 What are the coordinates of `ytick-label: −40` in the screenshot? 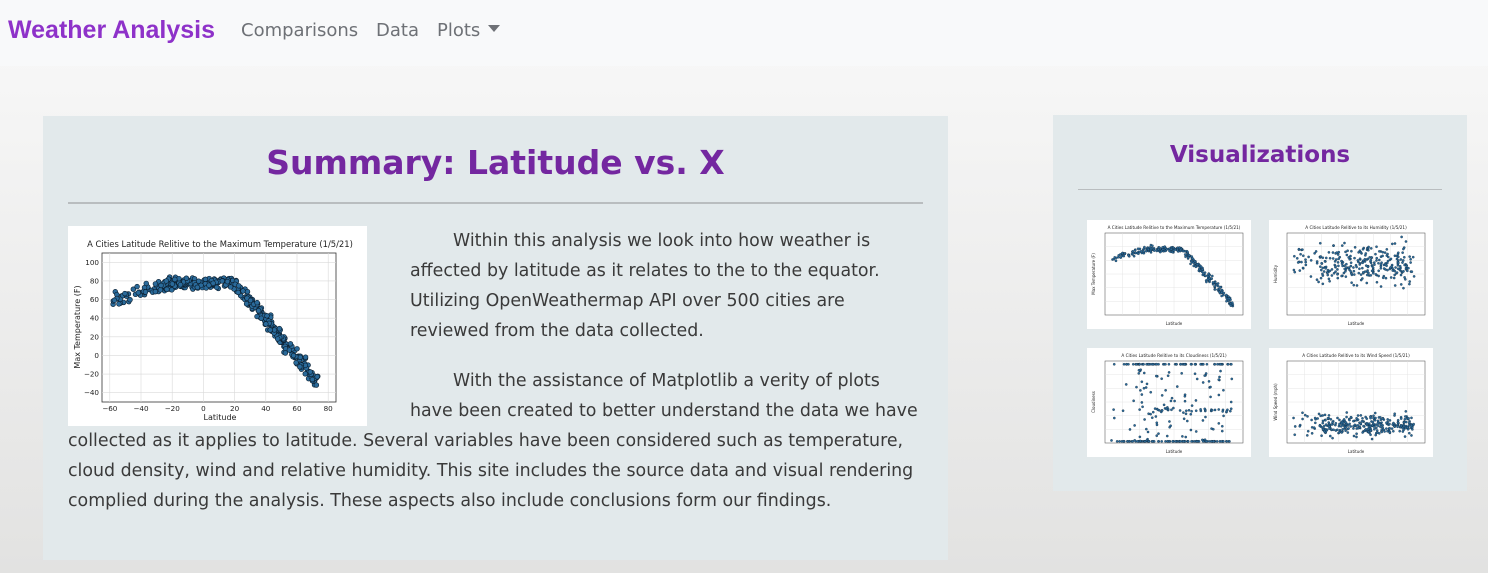 It's located at (92, 392).